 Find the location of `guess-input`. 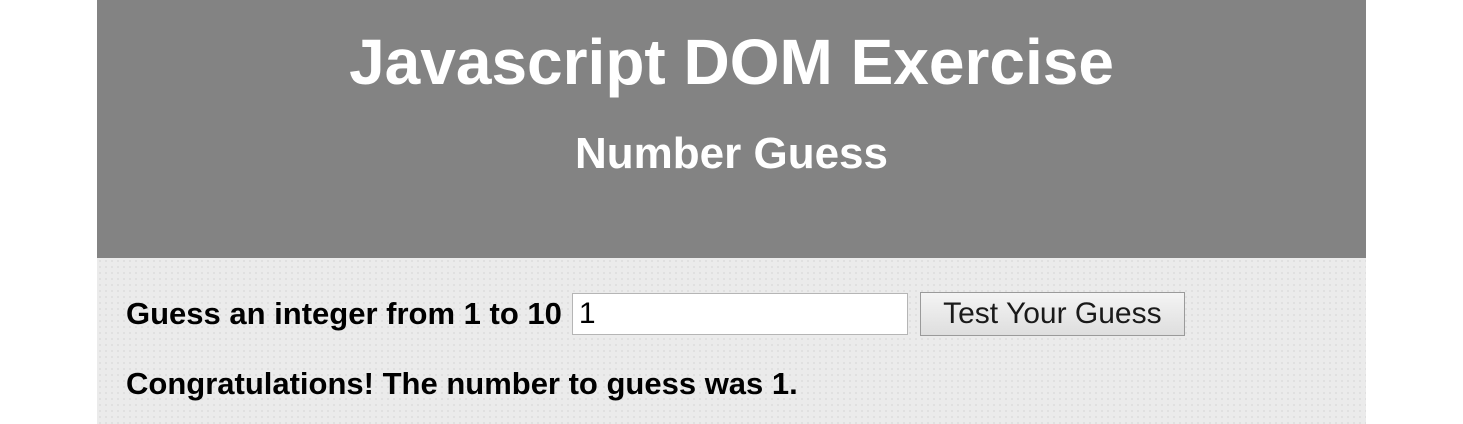

guess-input is located at coordinates (739, 314).